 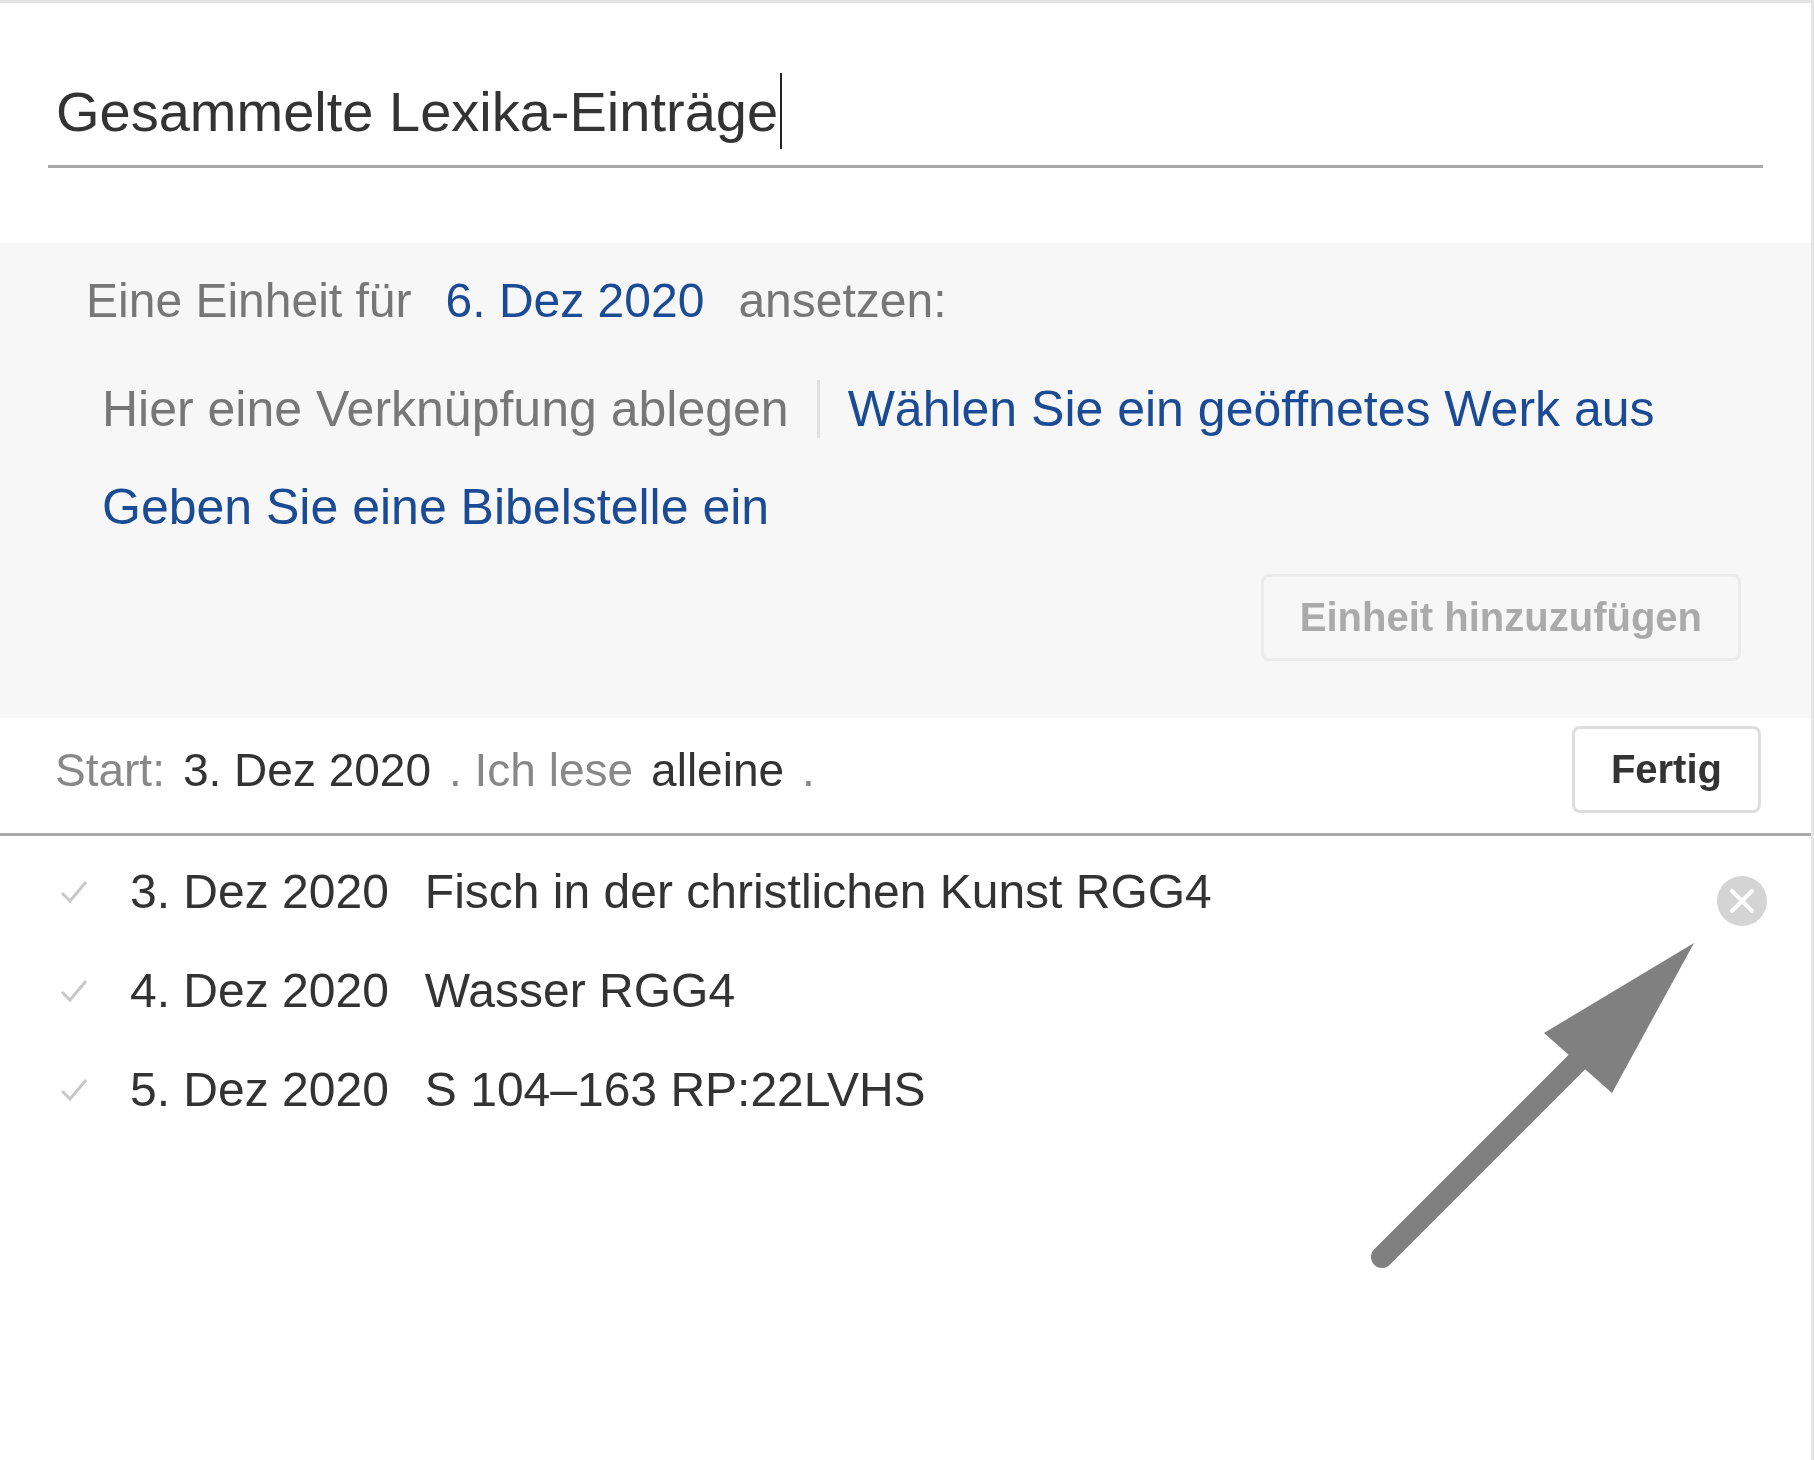 I want to click on source-link: Wählen Sie ein geöffnetes Werk aus, so click(x=1265, y=409).